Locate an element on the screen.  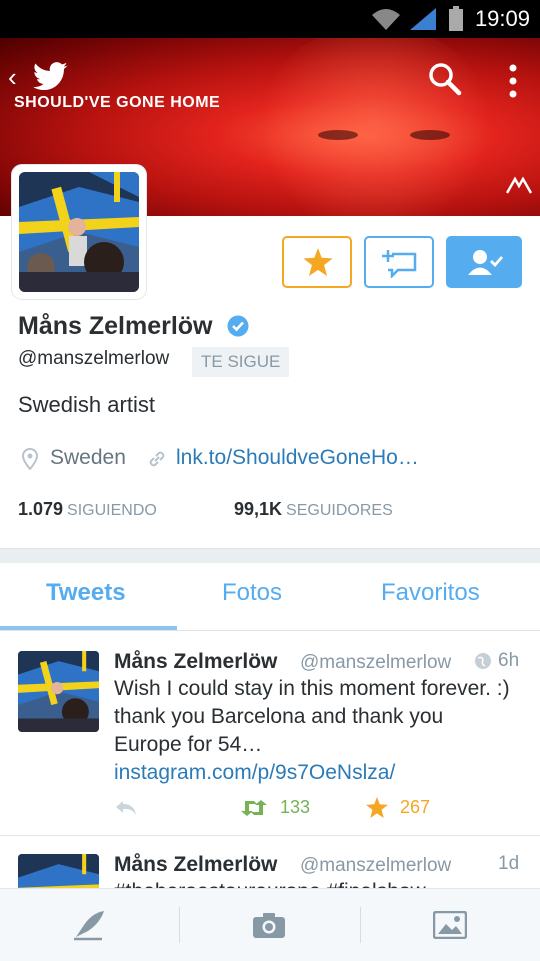
followers-number: 99,1K is located at coordinates (258, 509).